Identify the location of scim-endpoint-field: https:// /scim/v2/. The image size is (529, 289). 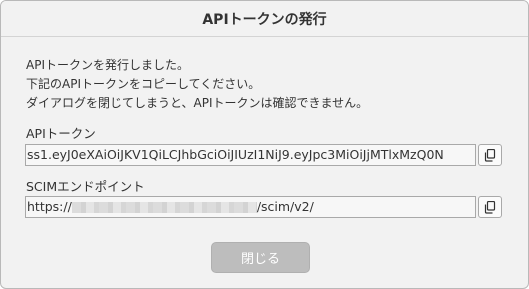
(250, 207).